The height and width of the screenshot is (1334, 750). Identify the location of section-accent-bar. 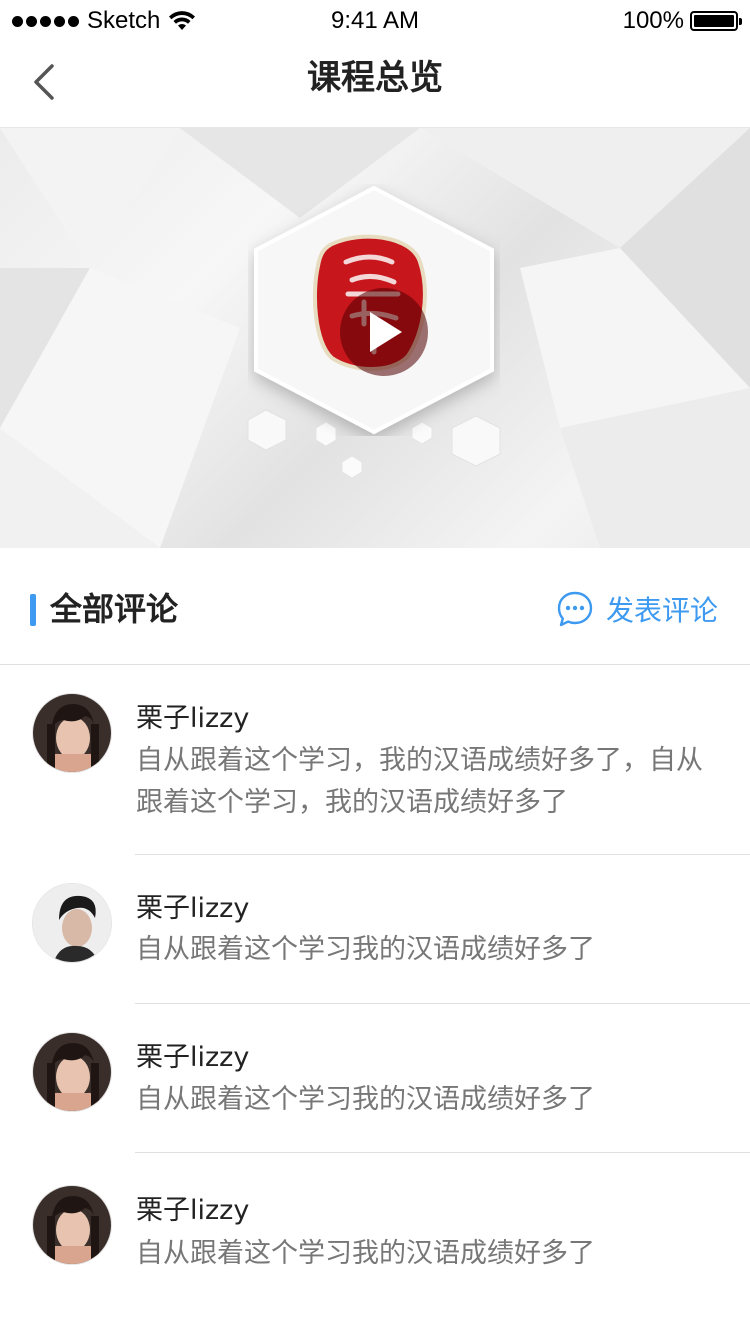
(33, 610).